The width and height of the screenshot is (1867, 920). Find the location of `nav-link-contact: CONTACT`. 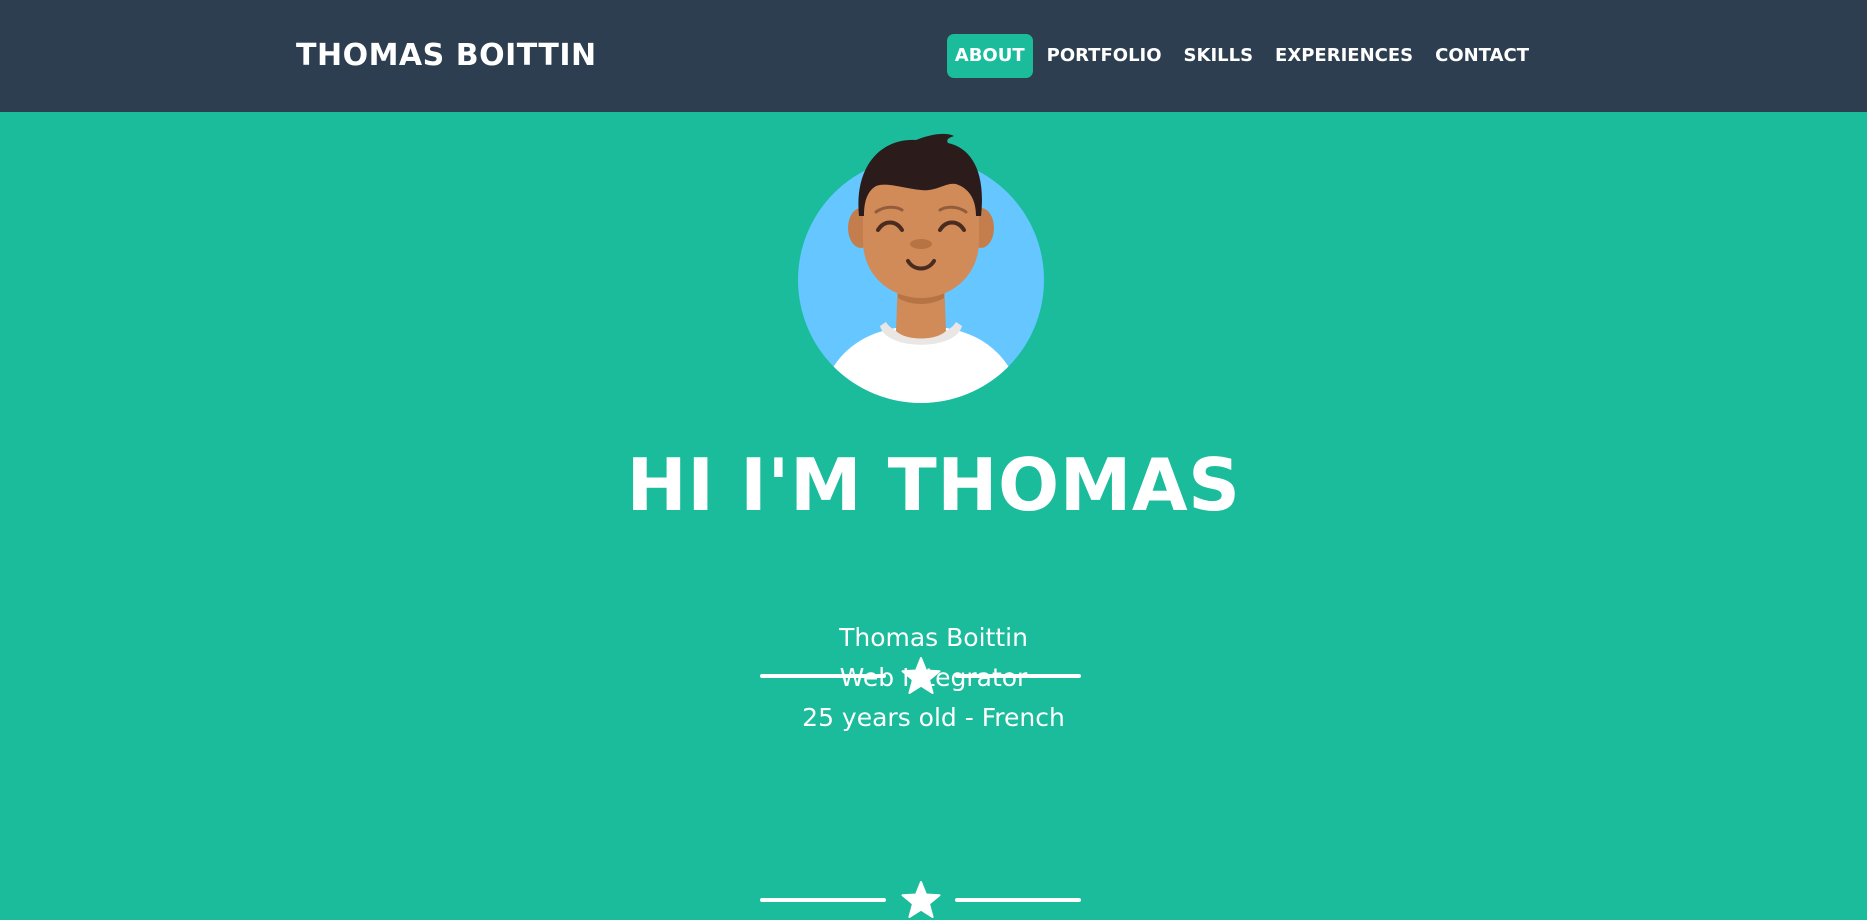

nav-link-contact: CONTACT is located at coordinates (1482, 56).